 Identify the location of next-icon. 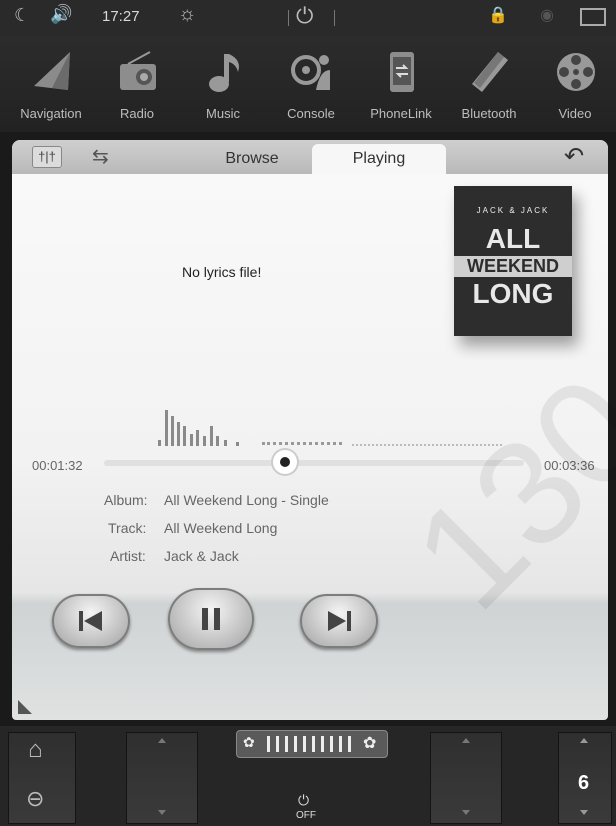
(339, 621).